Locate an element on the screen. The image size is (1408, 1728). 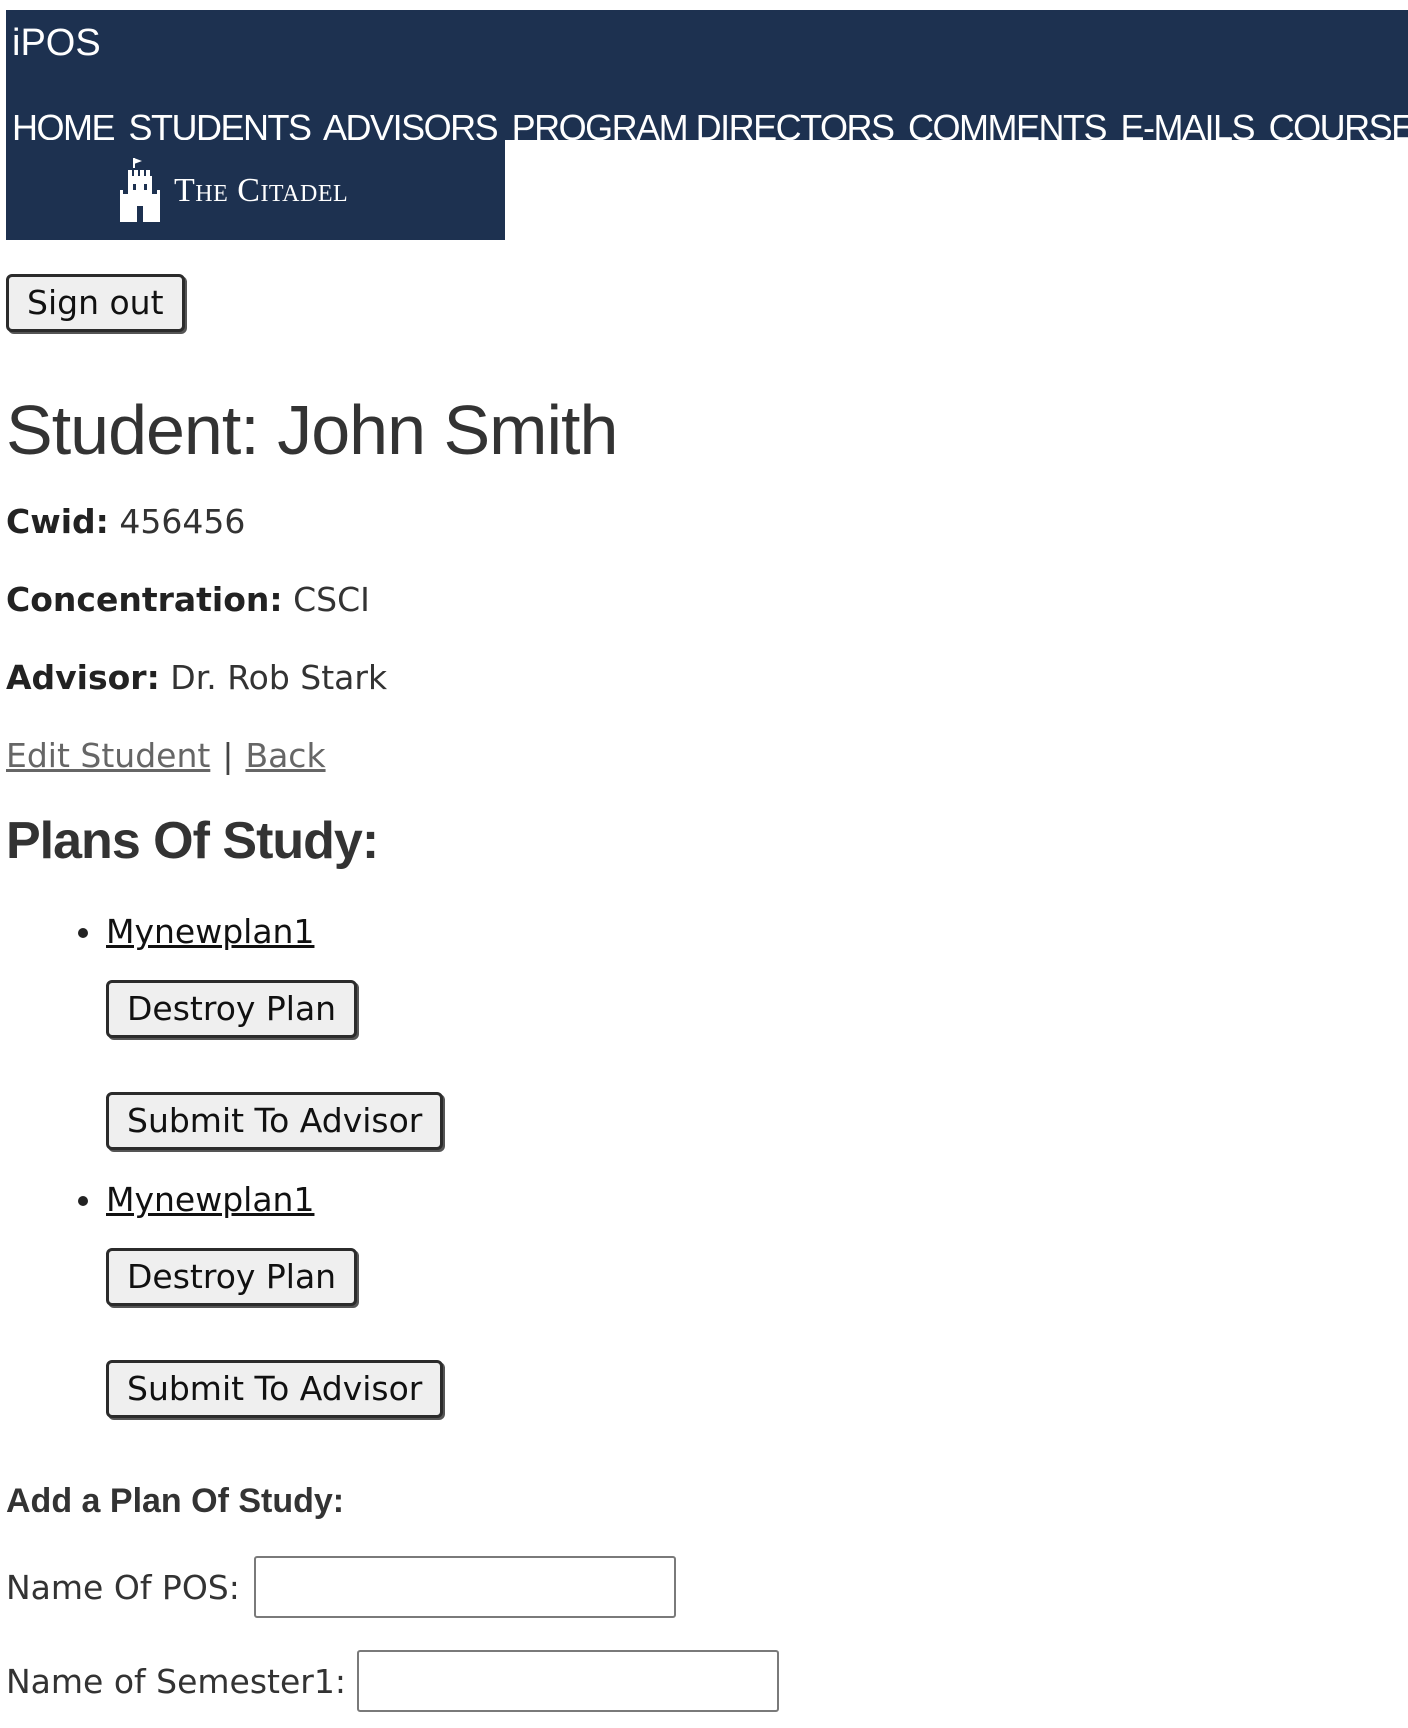
student-actions: Edit Student | Back is located at coordinates (166, 756).